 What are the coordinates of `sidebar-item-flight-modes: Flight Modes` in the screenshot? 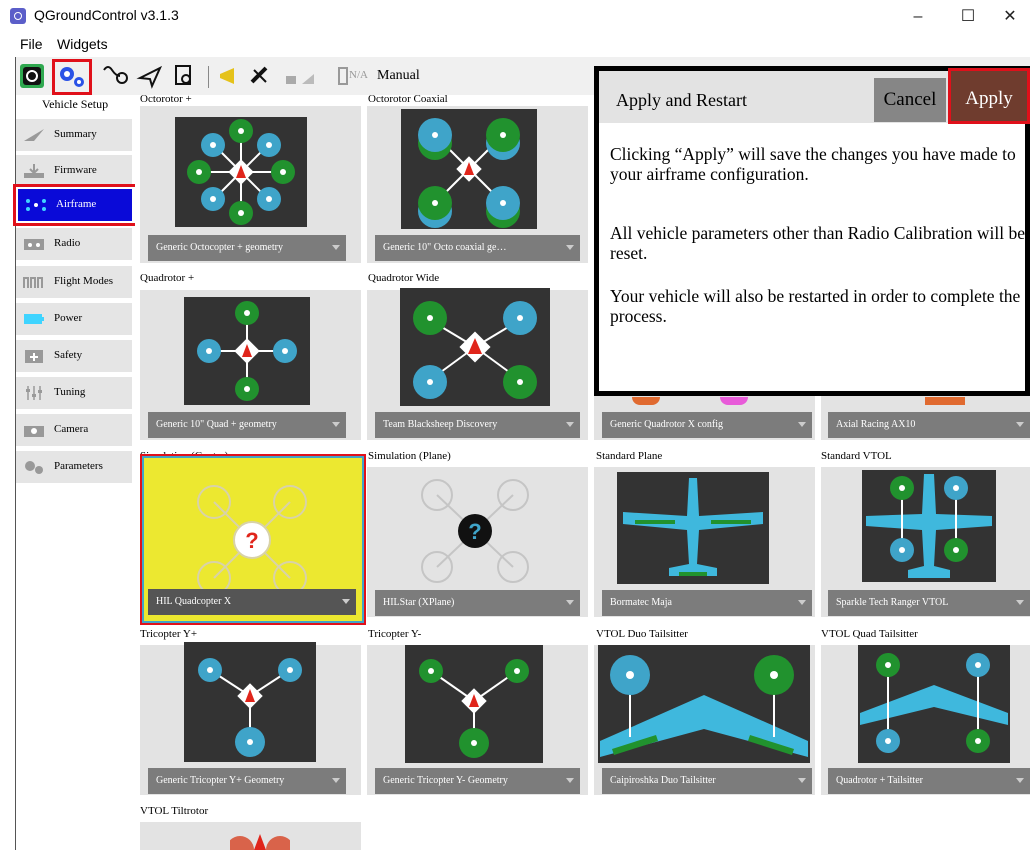 It's located at (74, 282).